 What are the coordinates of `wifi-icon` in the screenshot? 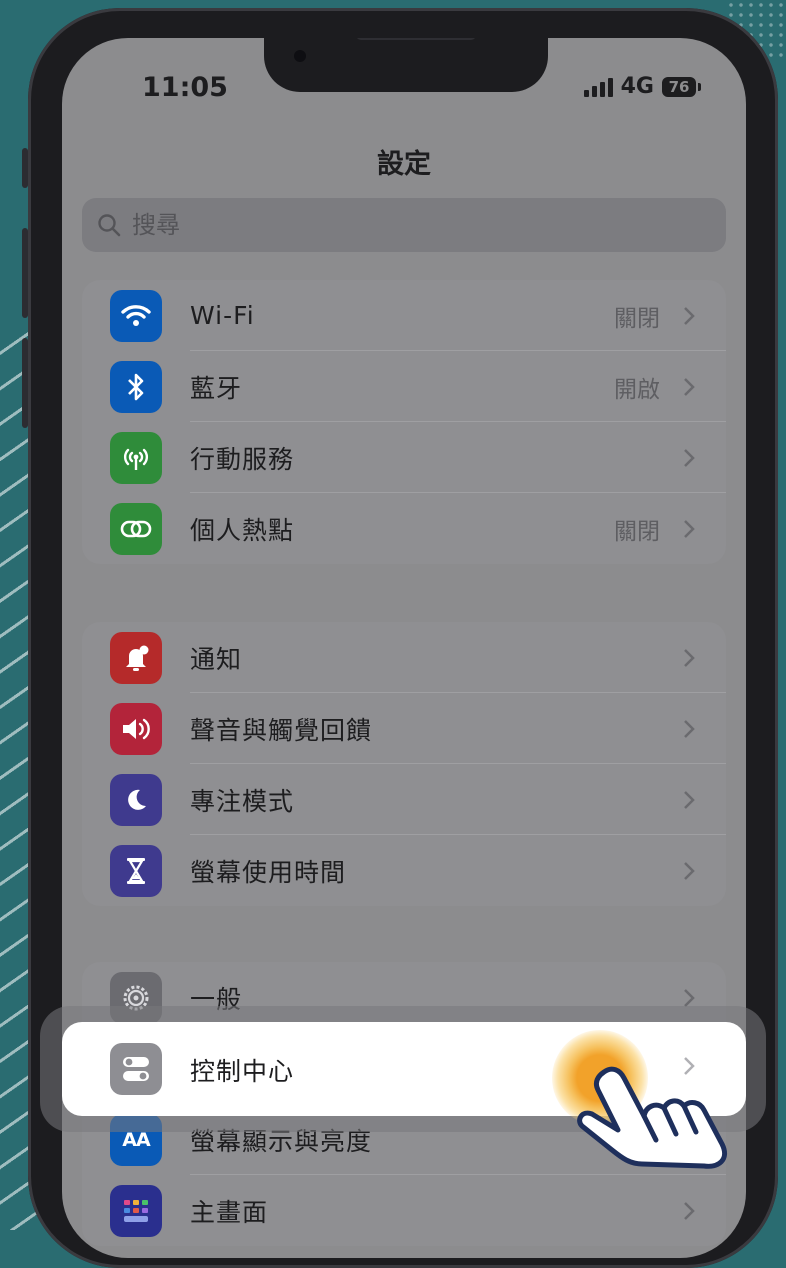 It's located at (136, 315).